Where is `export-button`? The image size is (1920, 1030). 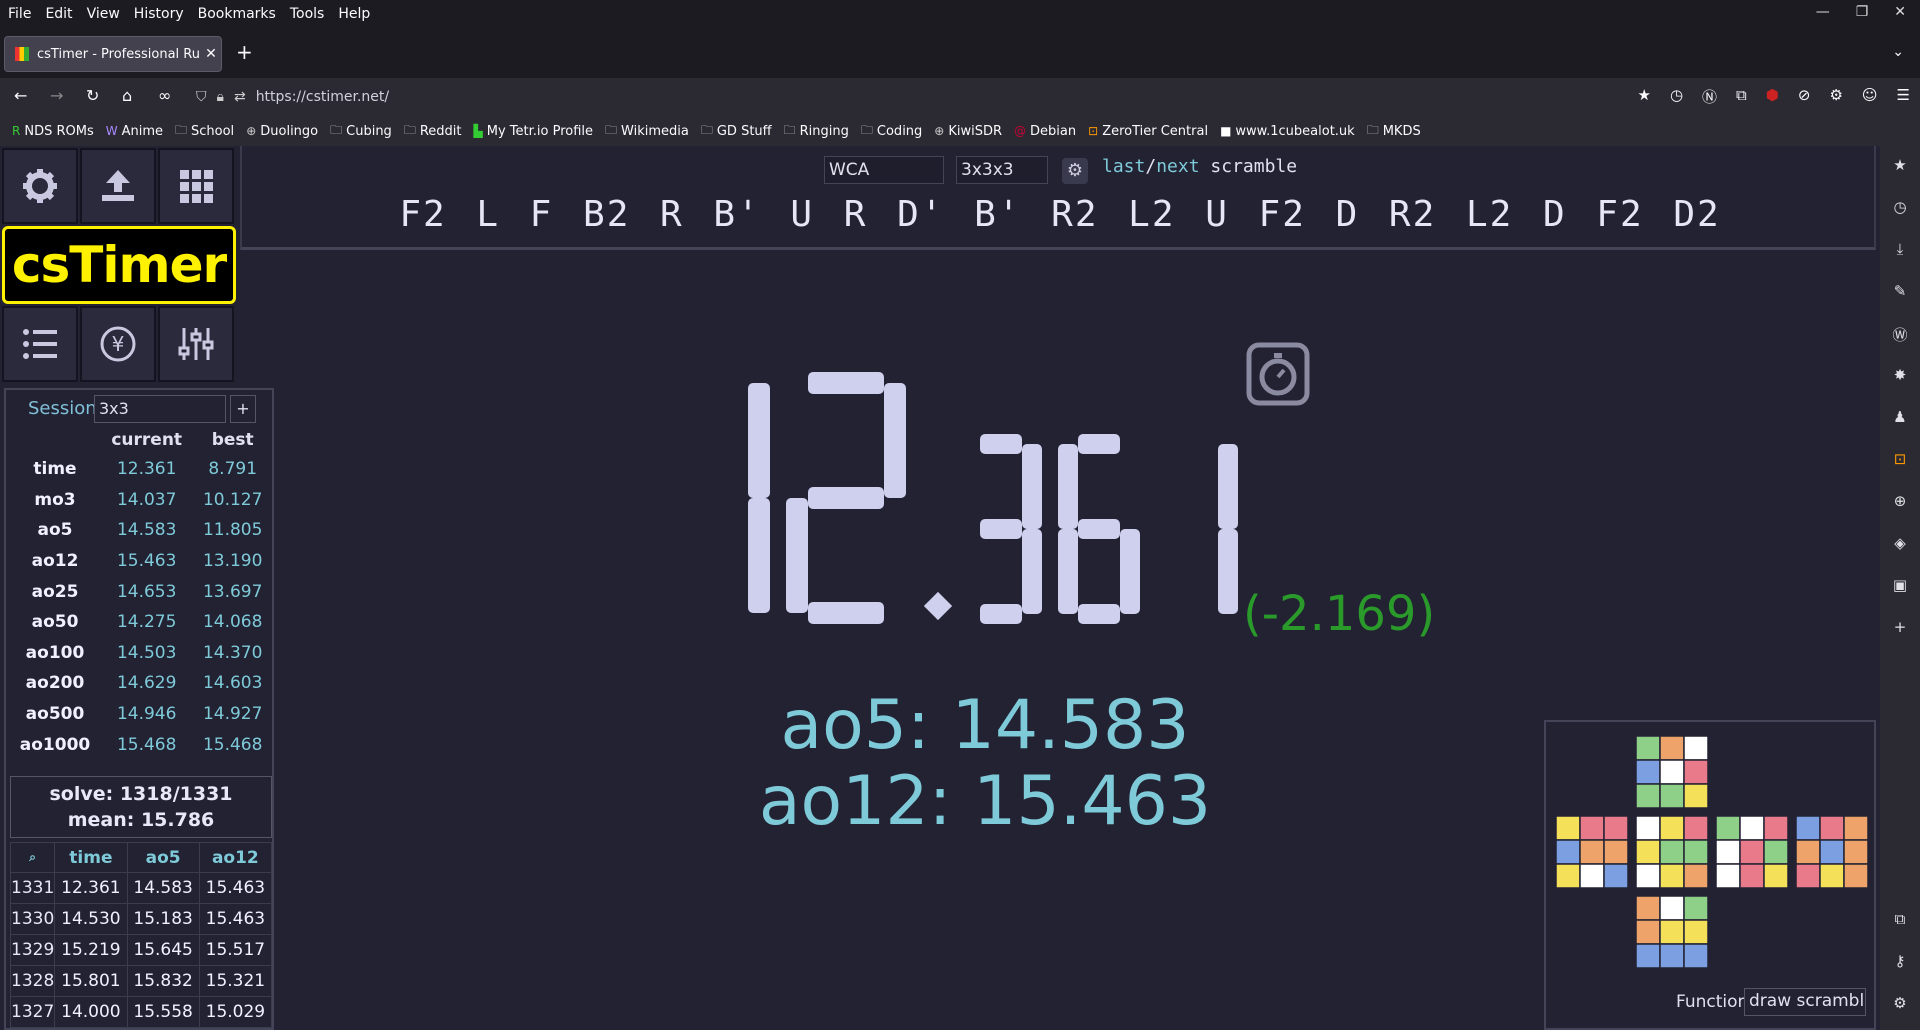
export-button is located at coordinates (118, 186).